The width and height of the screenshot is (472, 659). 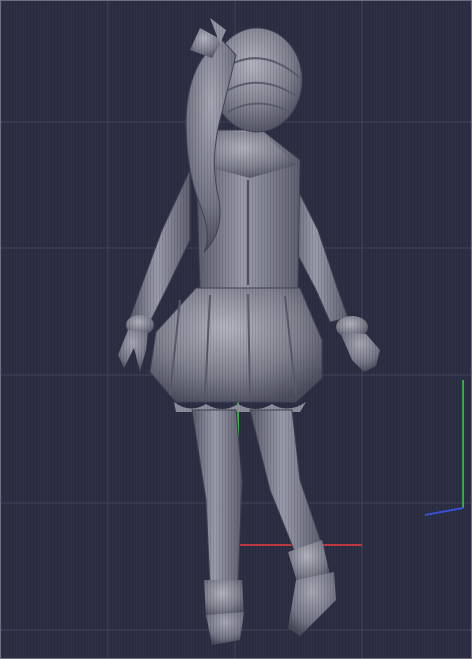 What do you see at coordinates (160, 246) in the screenshot?
I see `left-arm` at bounding box center [160, 246].